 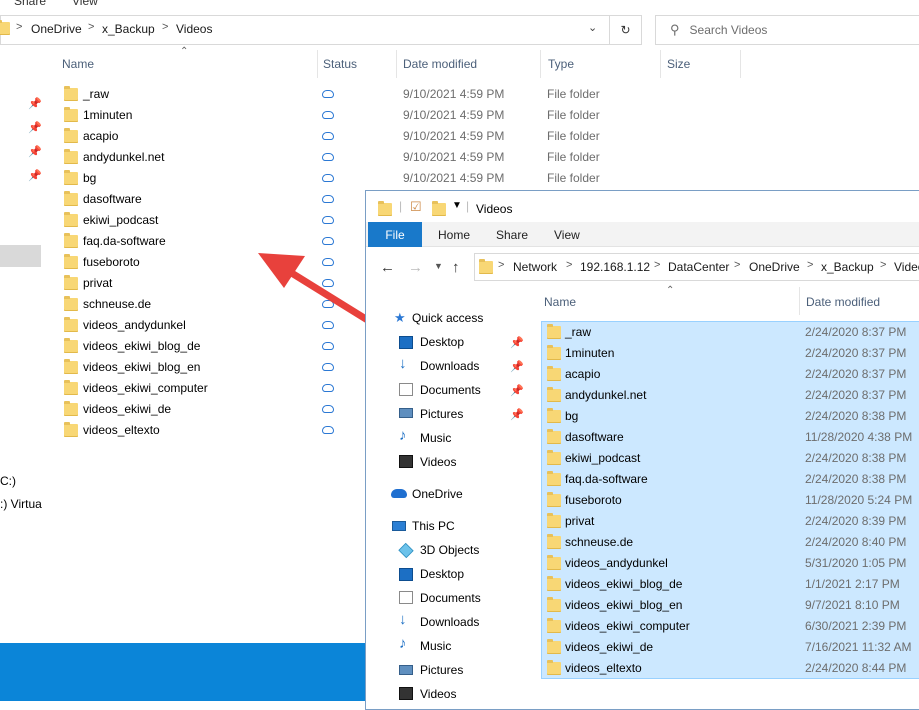 I want to click on sort-up-icon: ⌃, so click(x=670, y=290).